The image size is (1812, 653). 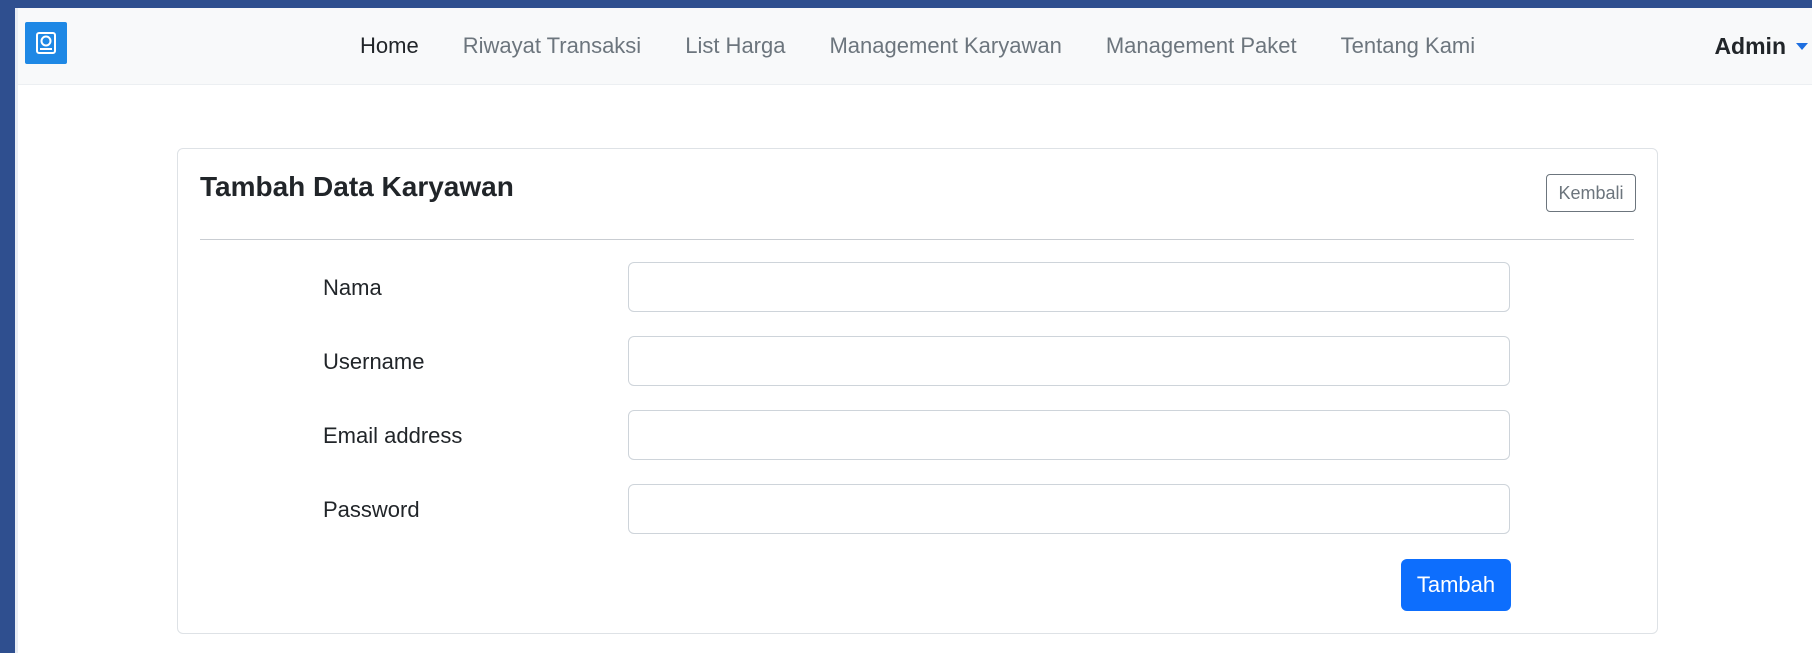 What do you see at coordinates (1456, 585) in the screenshot?
I see `submit-button: Tambah` at bounding box center [1456, 585].